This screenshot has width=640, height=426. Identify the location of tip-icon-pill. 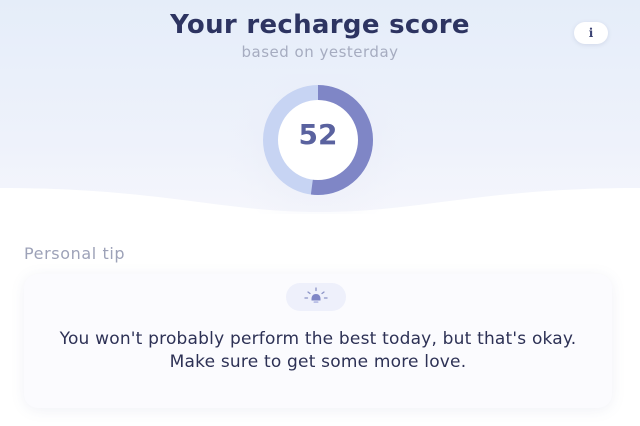
(316, 297).